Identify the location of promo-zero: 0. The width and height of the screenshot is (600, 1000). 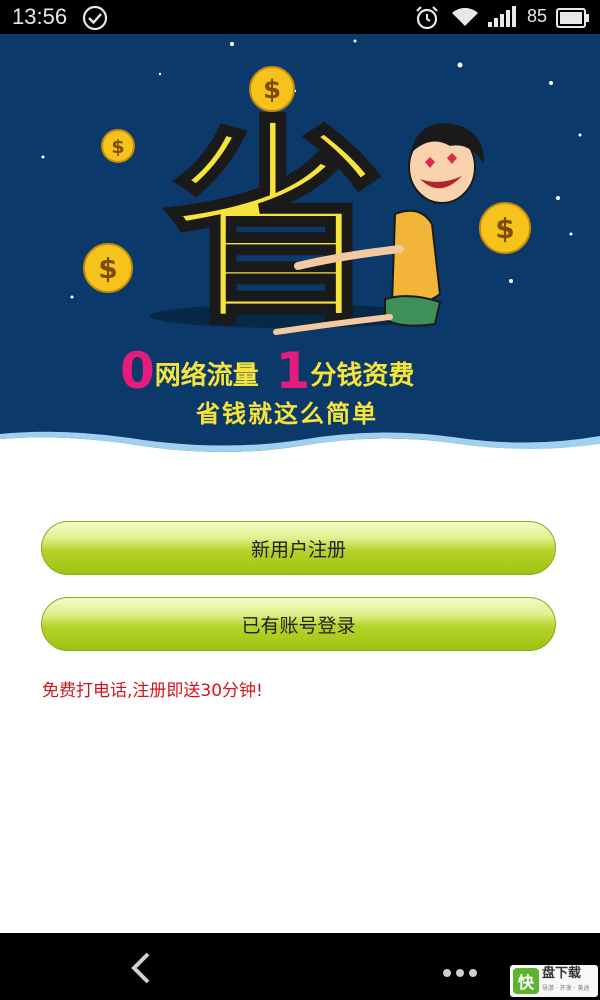
(137, 371).